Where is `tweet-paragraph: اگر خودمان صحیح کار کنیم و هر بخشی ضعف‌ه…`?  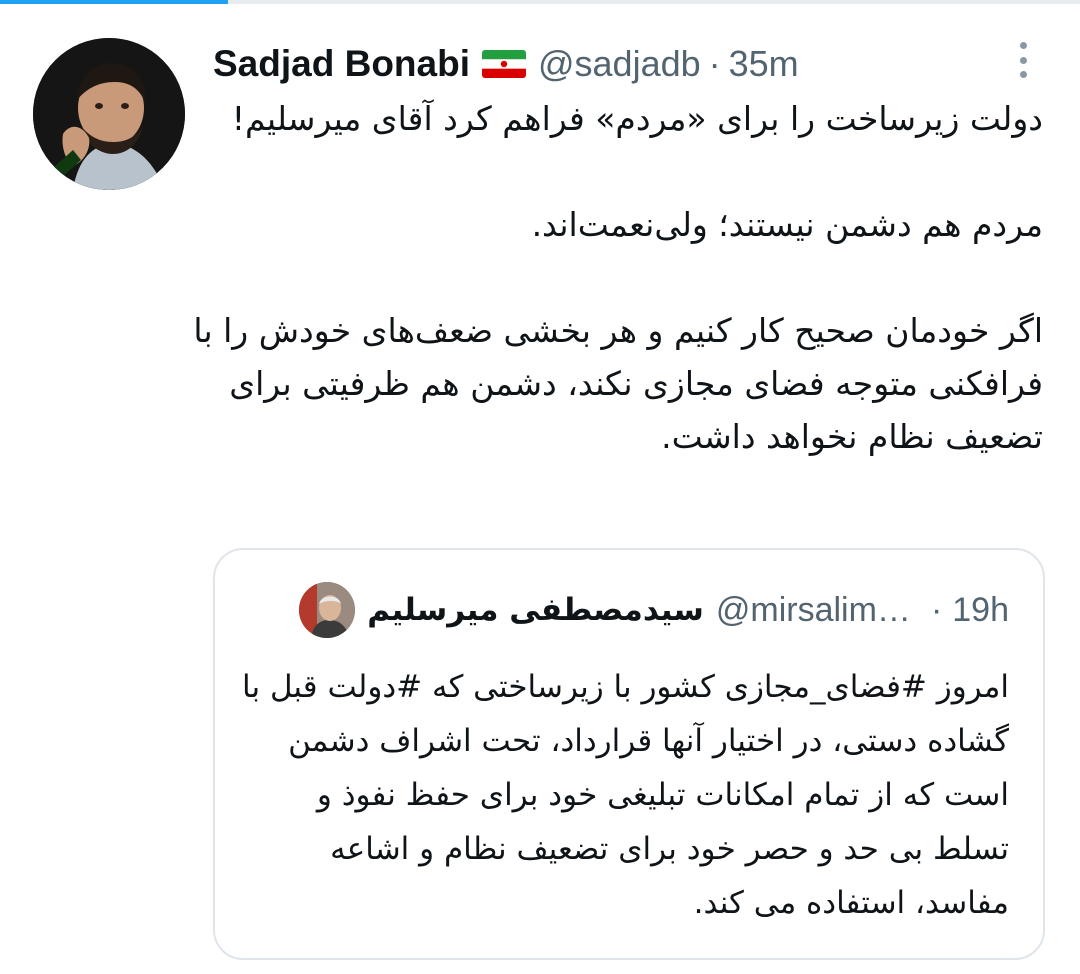
tweet-paragraph: اگر خودمان صحیح کار کنیم و هر بخشی ضعف‌ه… is located at coordinates (618, 383).